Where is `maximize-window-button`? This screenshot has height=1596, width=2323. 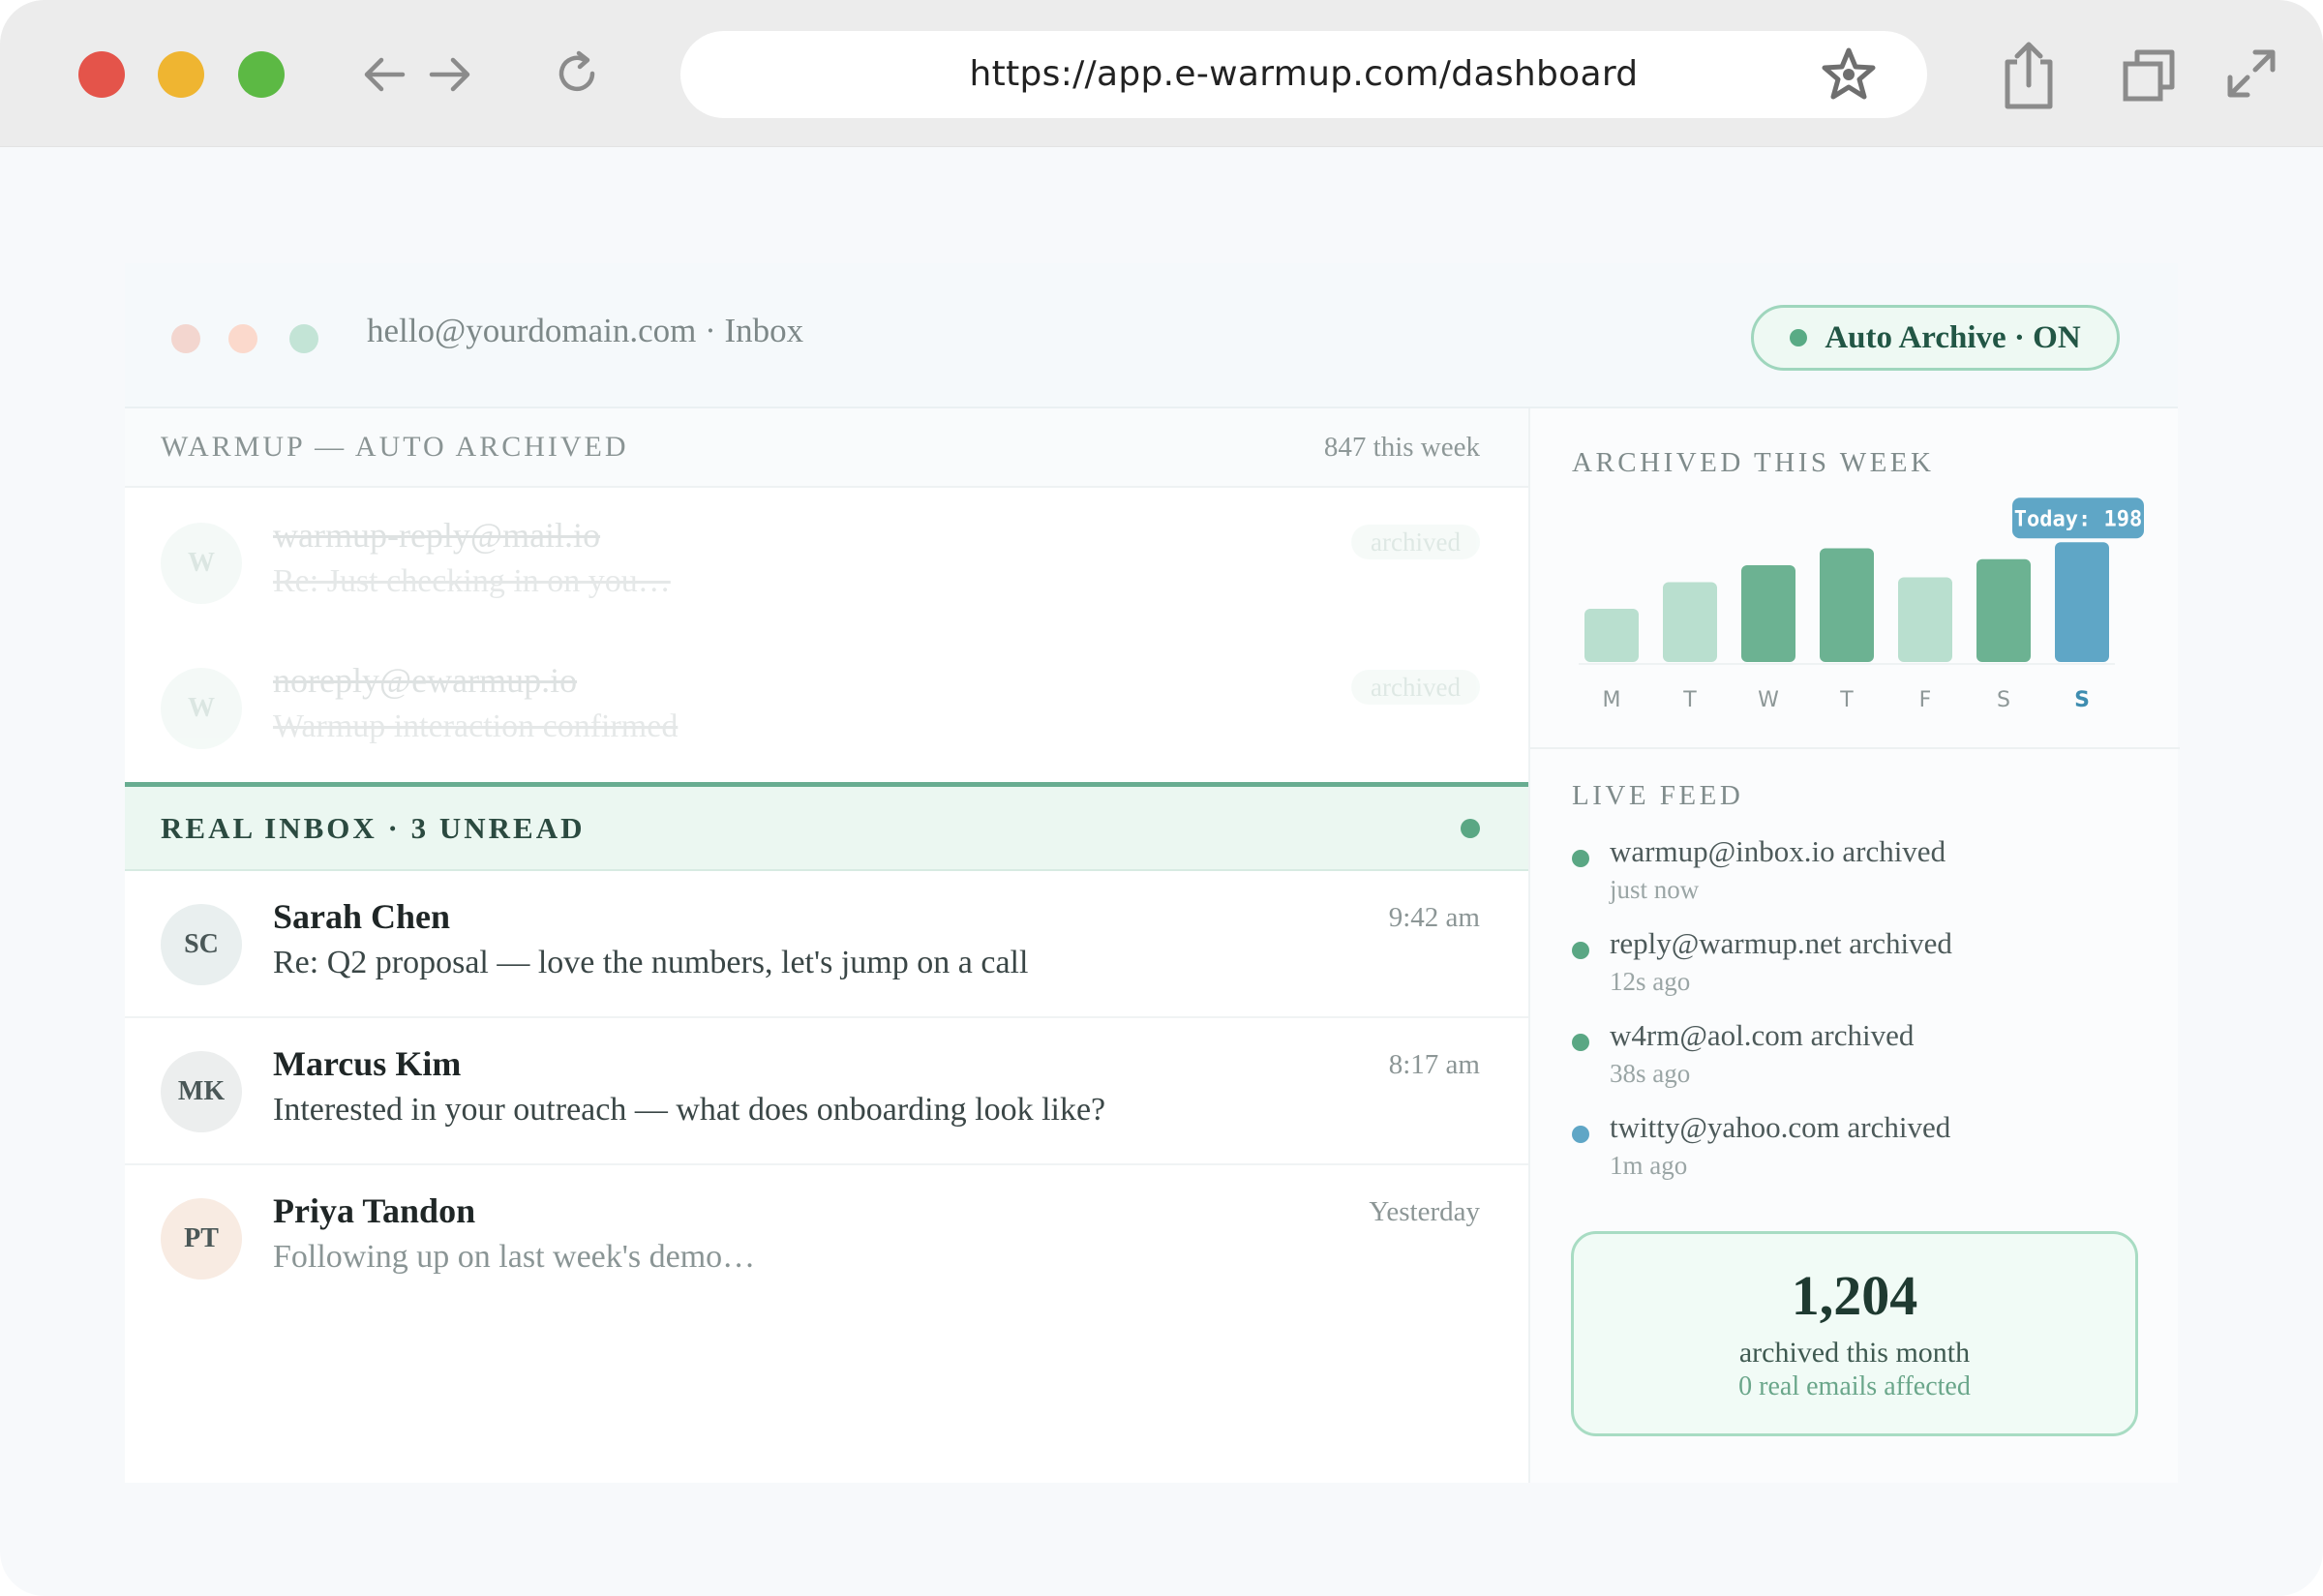 maximize-window-button is located at coordinates (261, 74).